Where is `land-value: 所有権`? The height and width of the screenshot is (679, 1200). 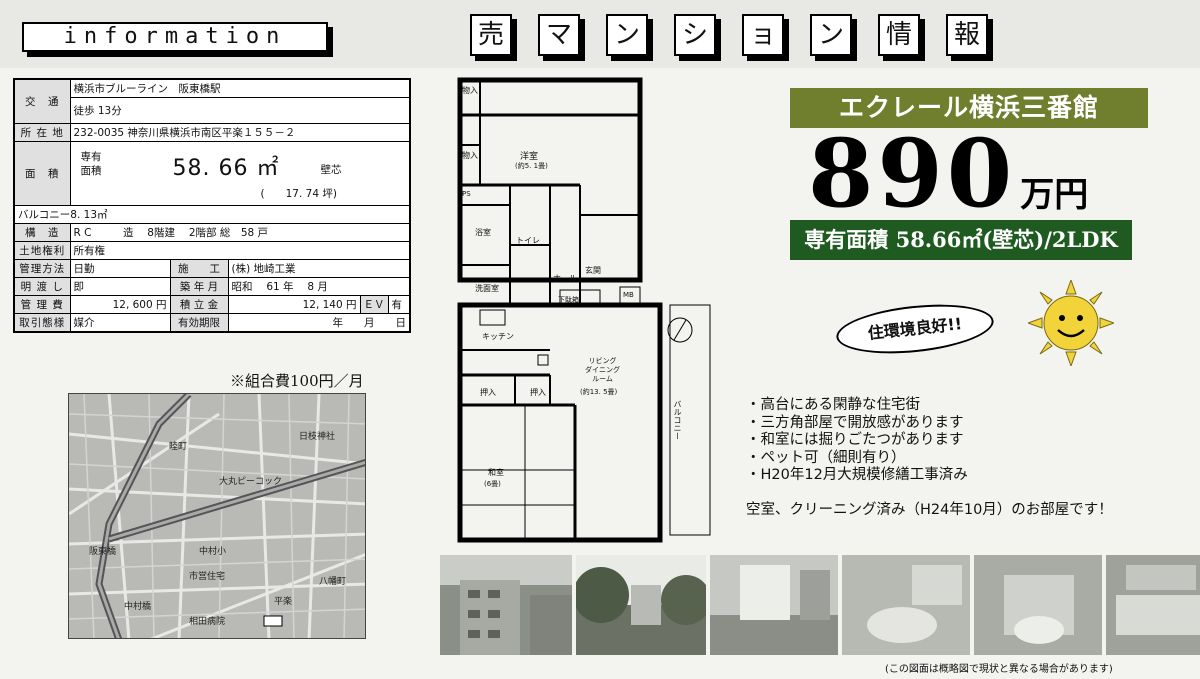 land-value: 所有権 is located at coordinates (240, 250).